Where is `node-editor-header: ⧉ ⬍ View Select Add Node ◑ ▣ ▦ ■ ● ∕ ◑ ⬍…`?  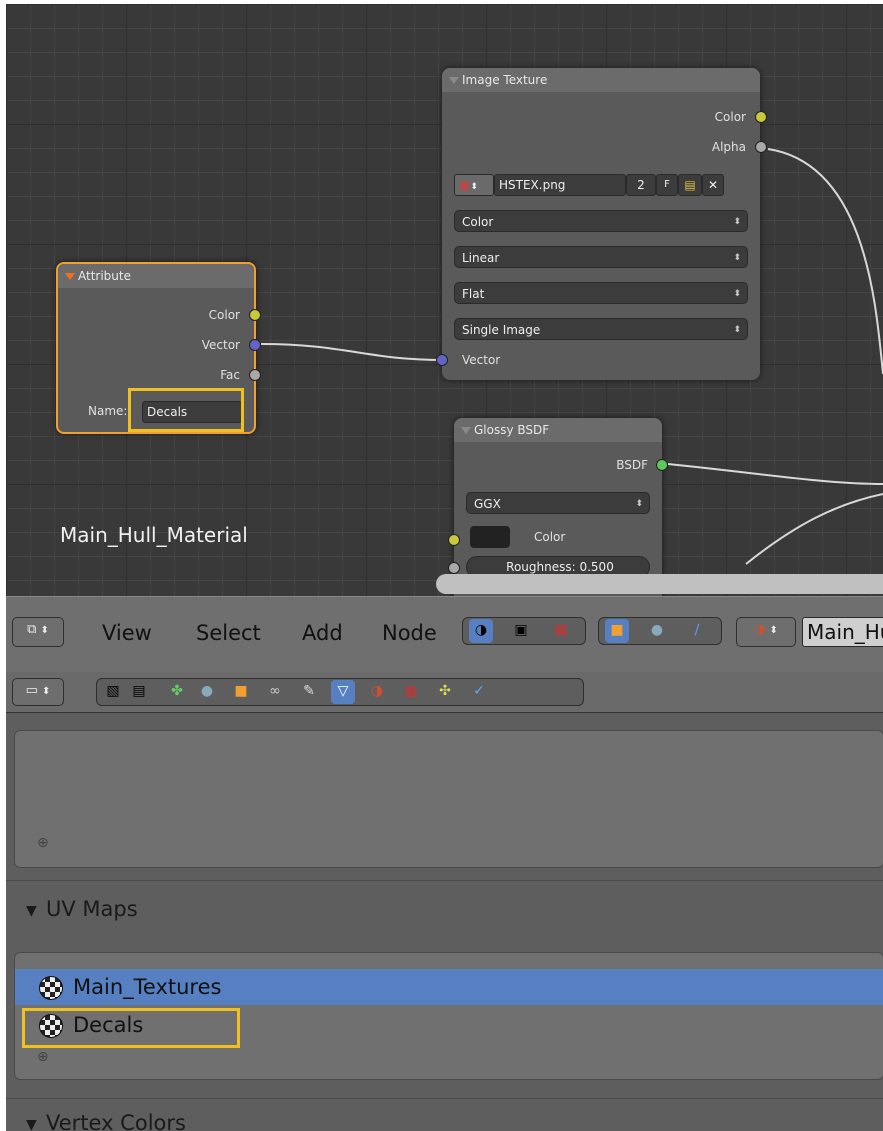
node-editor-header: ⧉ ⬍ View Select Add Node ◑ ▣ ▦ ■ ● ∕ ◑ ⬍… is located at coordinates (444, 635).